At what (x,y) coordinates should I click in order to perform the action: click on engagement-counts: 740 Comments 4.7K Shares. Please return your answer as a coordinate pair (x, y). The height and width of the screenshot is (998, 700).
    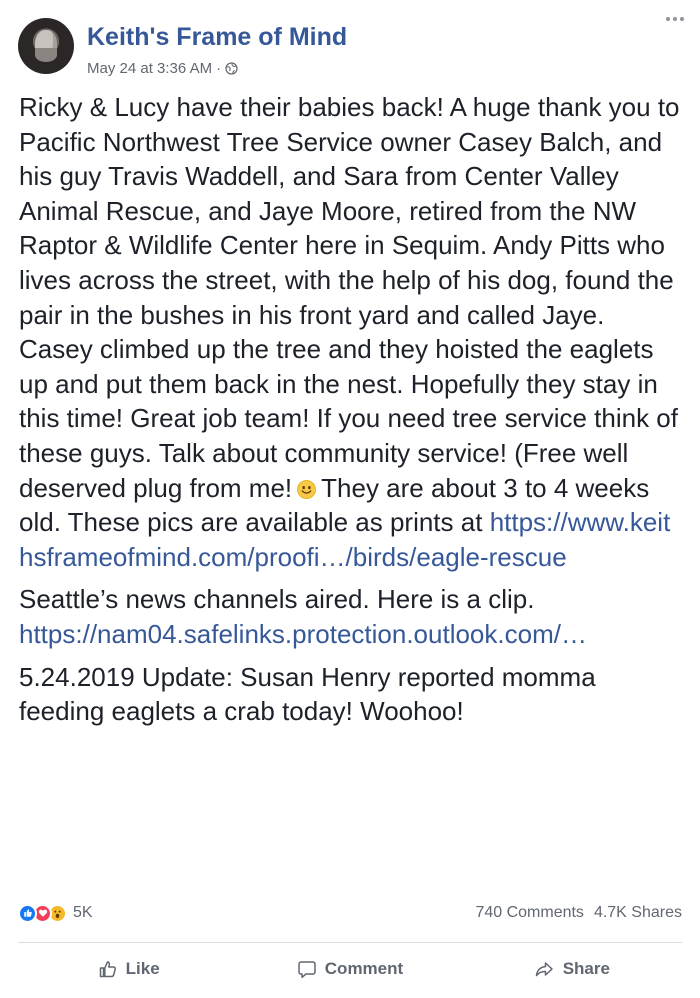
    Looking at the image, I should click on (578, 913).